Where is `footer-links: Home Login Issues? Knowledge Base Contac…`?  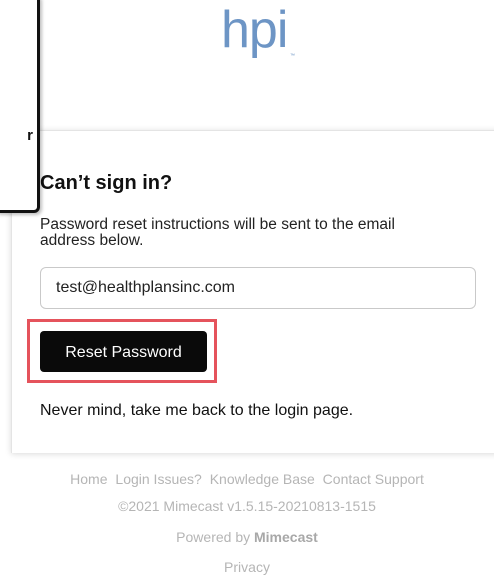 footer-links: Home Login Issues? Knowledge Base Contac… is located at coordinates (247, 479).